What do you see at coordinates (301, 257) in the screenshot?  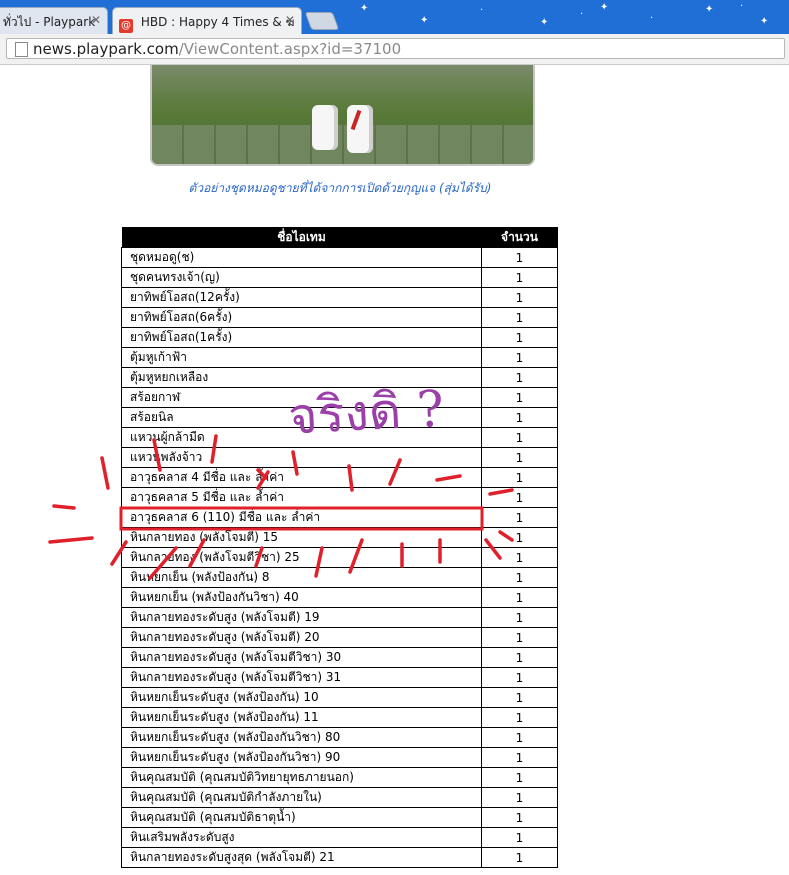 I see `item-name-cell: ชุดหมอดู(ช)` at bounding box center [301, 257].